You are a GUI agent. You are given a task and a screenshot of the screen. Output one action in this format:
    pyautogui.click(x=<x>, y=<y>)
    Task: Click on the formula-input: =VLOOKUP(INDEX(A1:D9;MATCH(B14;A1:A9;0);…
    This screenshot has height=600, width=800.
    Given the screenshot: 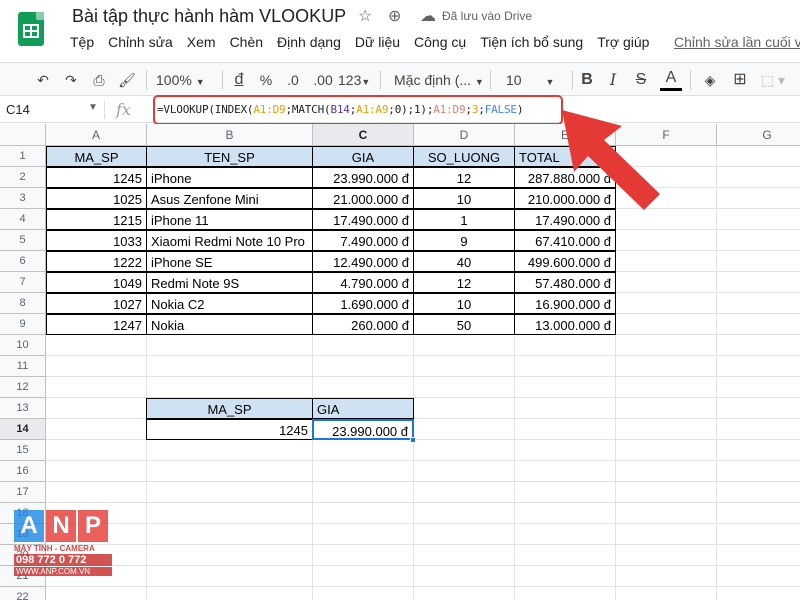 What is the action you would take?
    pyautogui.click(x=340, y=109)
    